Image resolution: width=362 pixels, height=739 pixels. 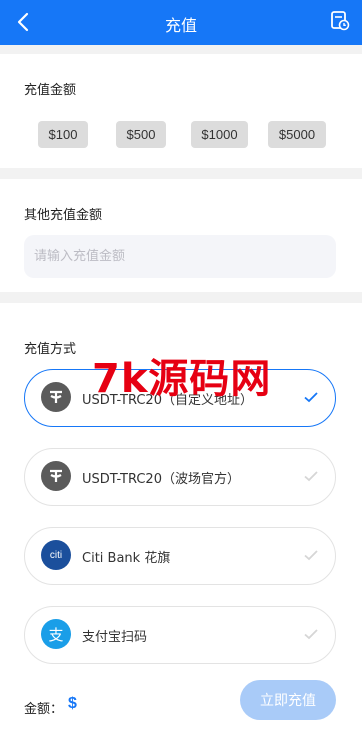 What do you see at coordinates (180, 256) in the screenshot?
I see `other-amount-input` at bounding box center [180, 256].